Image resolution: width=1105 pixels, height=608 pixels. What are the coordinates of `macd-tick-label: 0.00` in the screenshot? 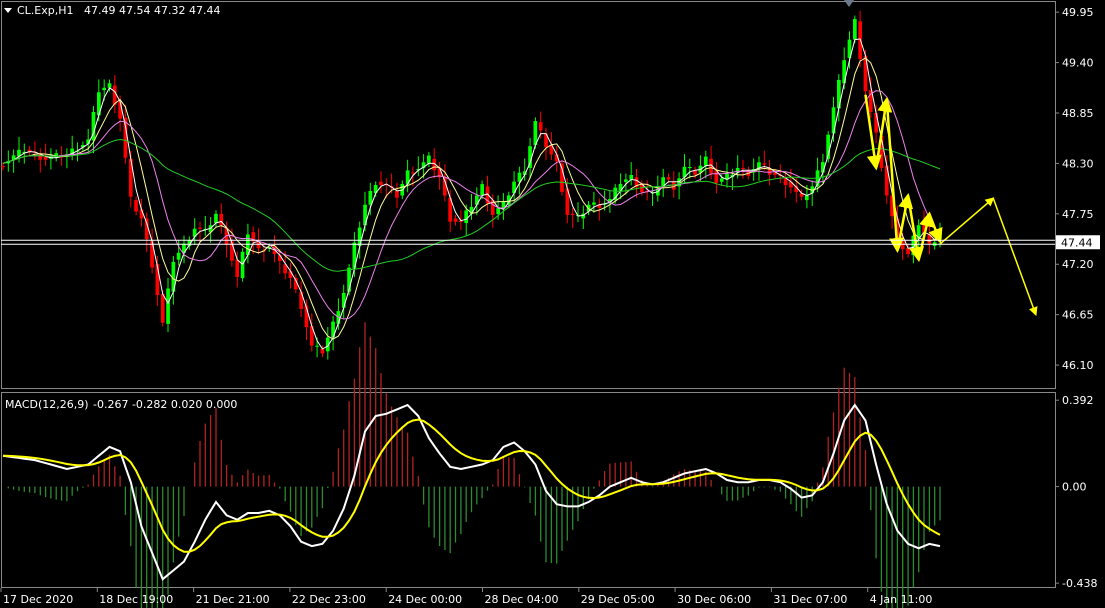 It's located at (1074, 487).